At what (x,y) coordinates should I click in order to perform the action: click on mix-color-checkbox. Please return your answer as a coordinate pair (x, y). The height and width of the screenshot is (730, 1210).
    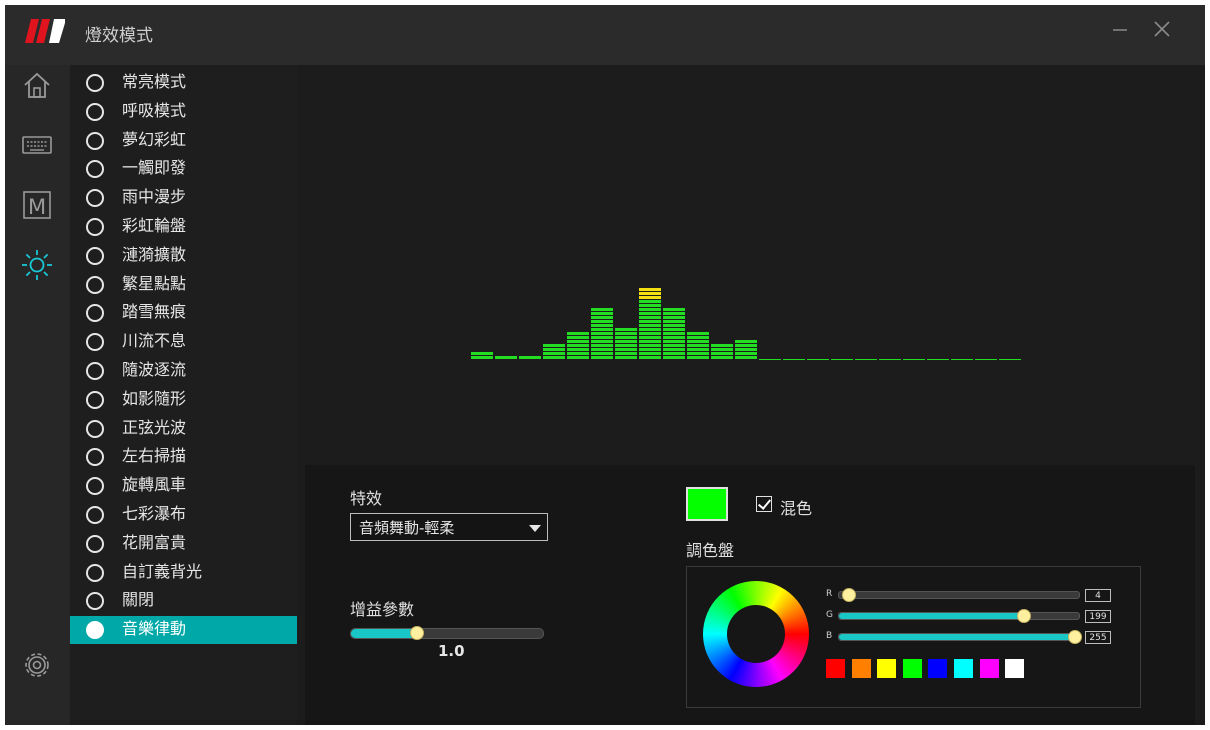
    Looking at the image, I should click on (764, 504).